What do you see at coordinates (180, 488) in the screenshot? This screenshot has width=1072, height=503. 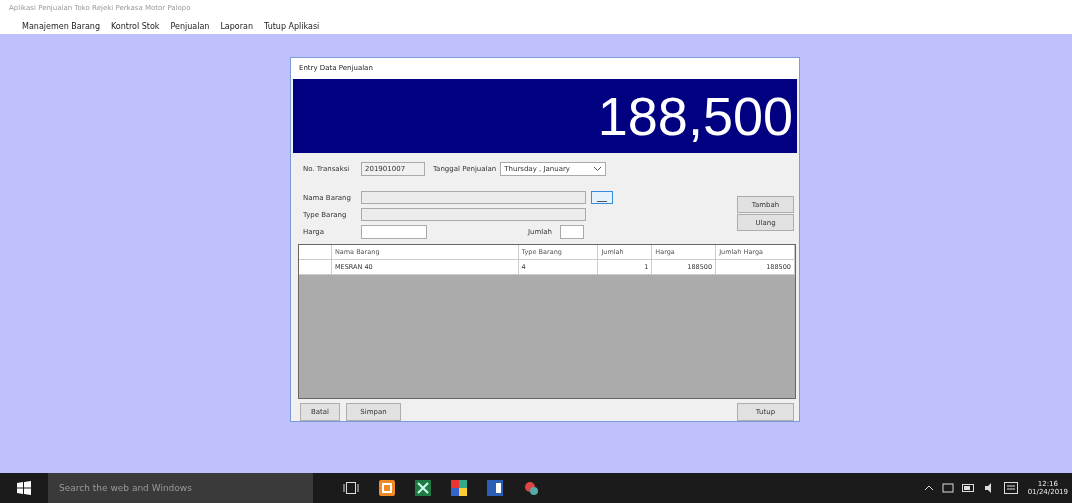 I see `search-field: Search the web and Windows` at bounding box center [180, 488].